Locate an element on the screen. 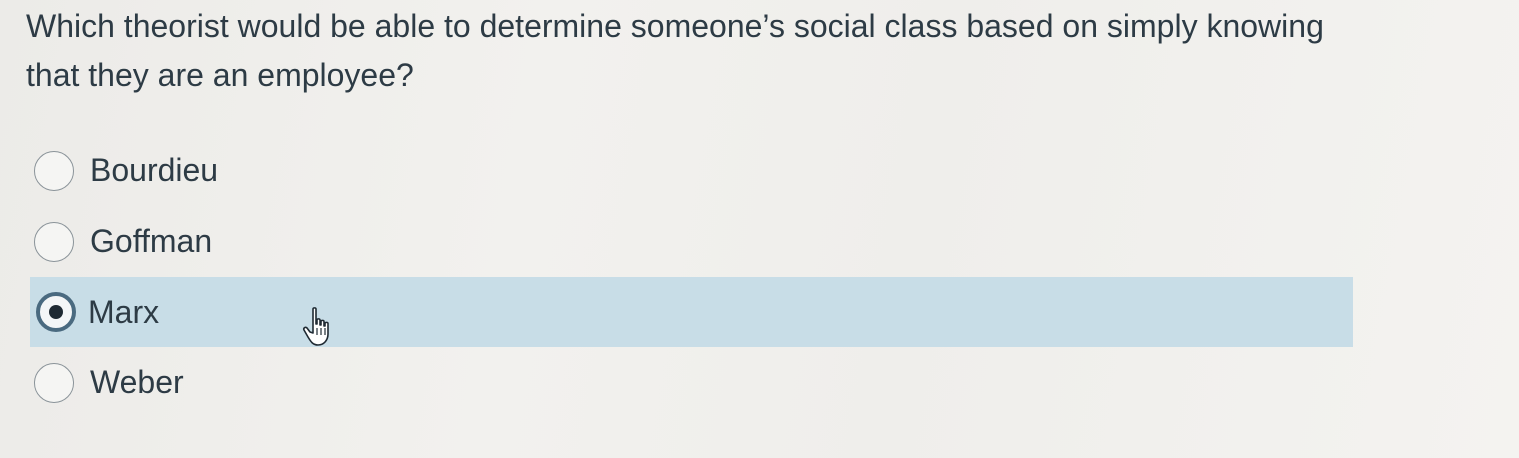  answer-label: Marx is located at coordinates (124, 311).